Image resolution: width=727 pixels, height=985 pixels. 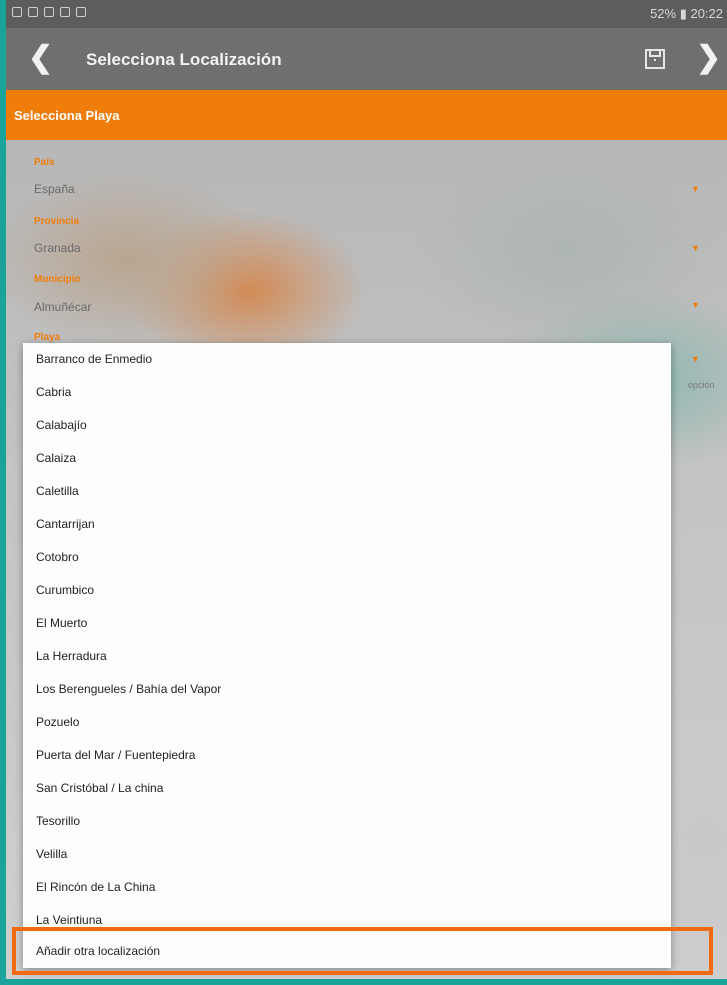 I want to click on list-item: La Herradura, so click(x=347, y=656).